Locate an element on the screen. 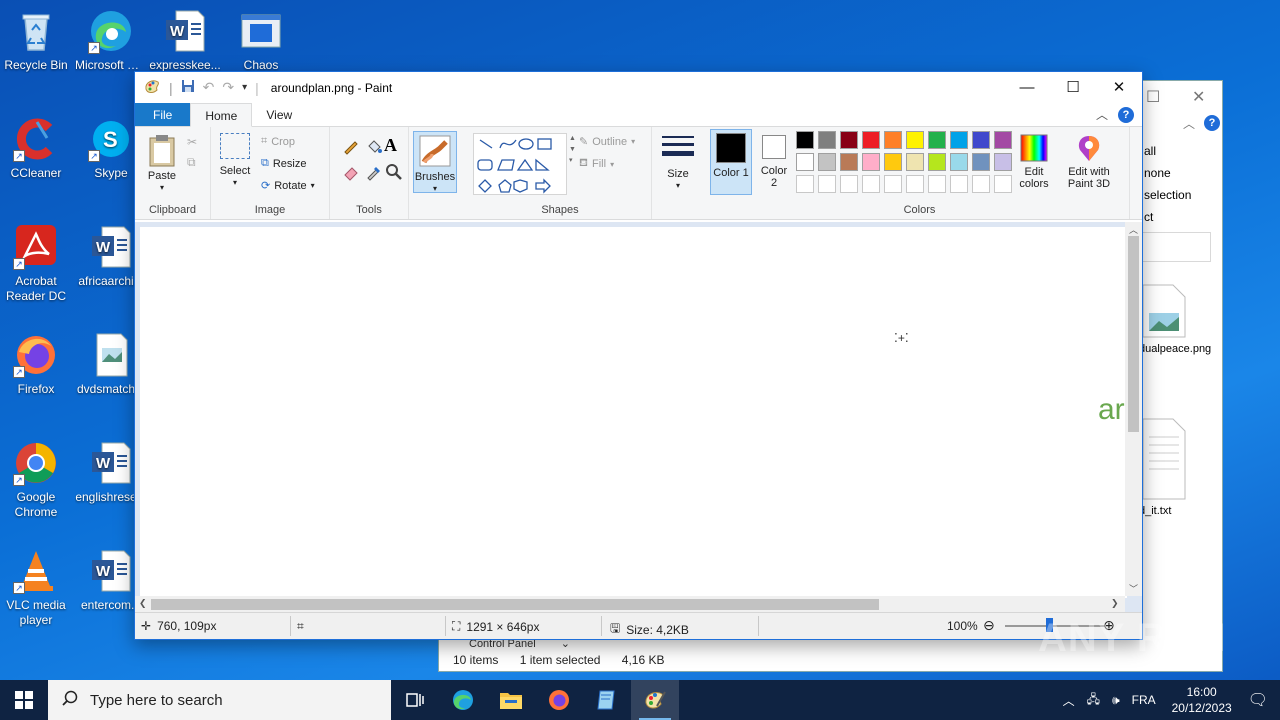 The image size is (1280, 720). shapes-scroll: ▲ ▼ ▾ is located at coordinates (572, 149).